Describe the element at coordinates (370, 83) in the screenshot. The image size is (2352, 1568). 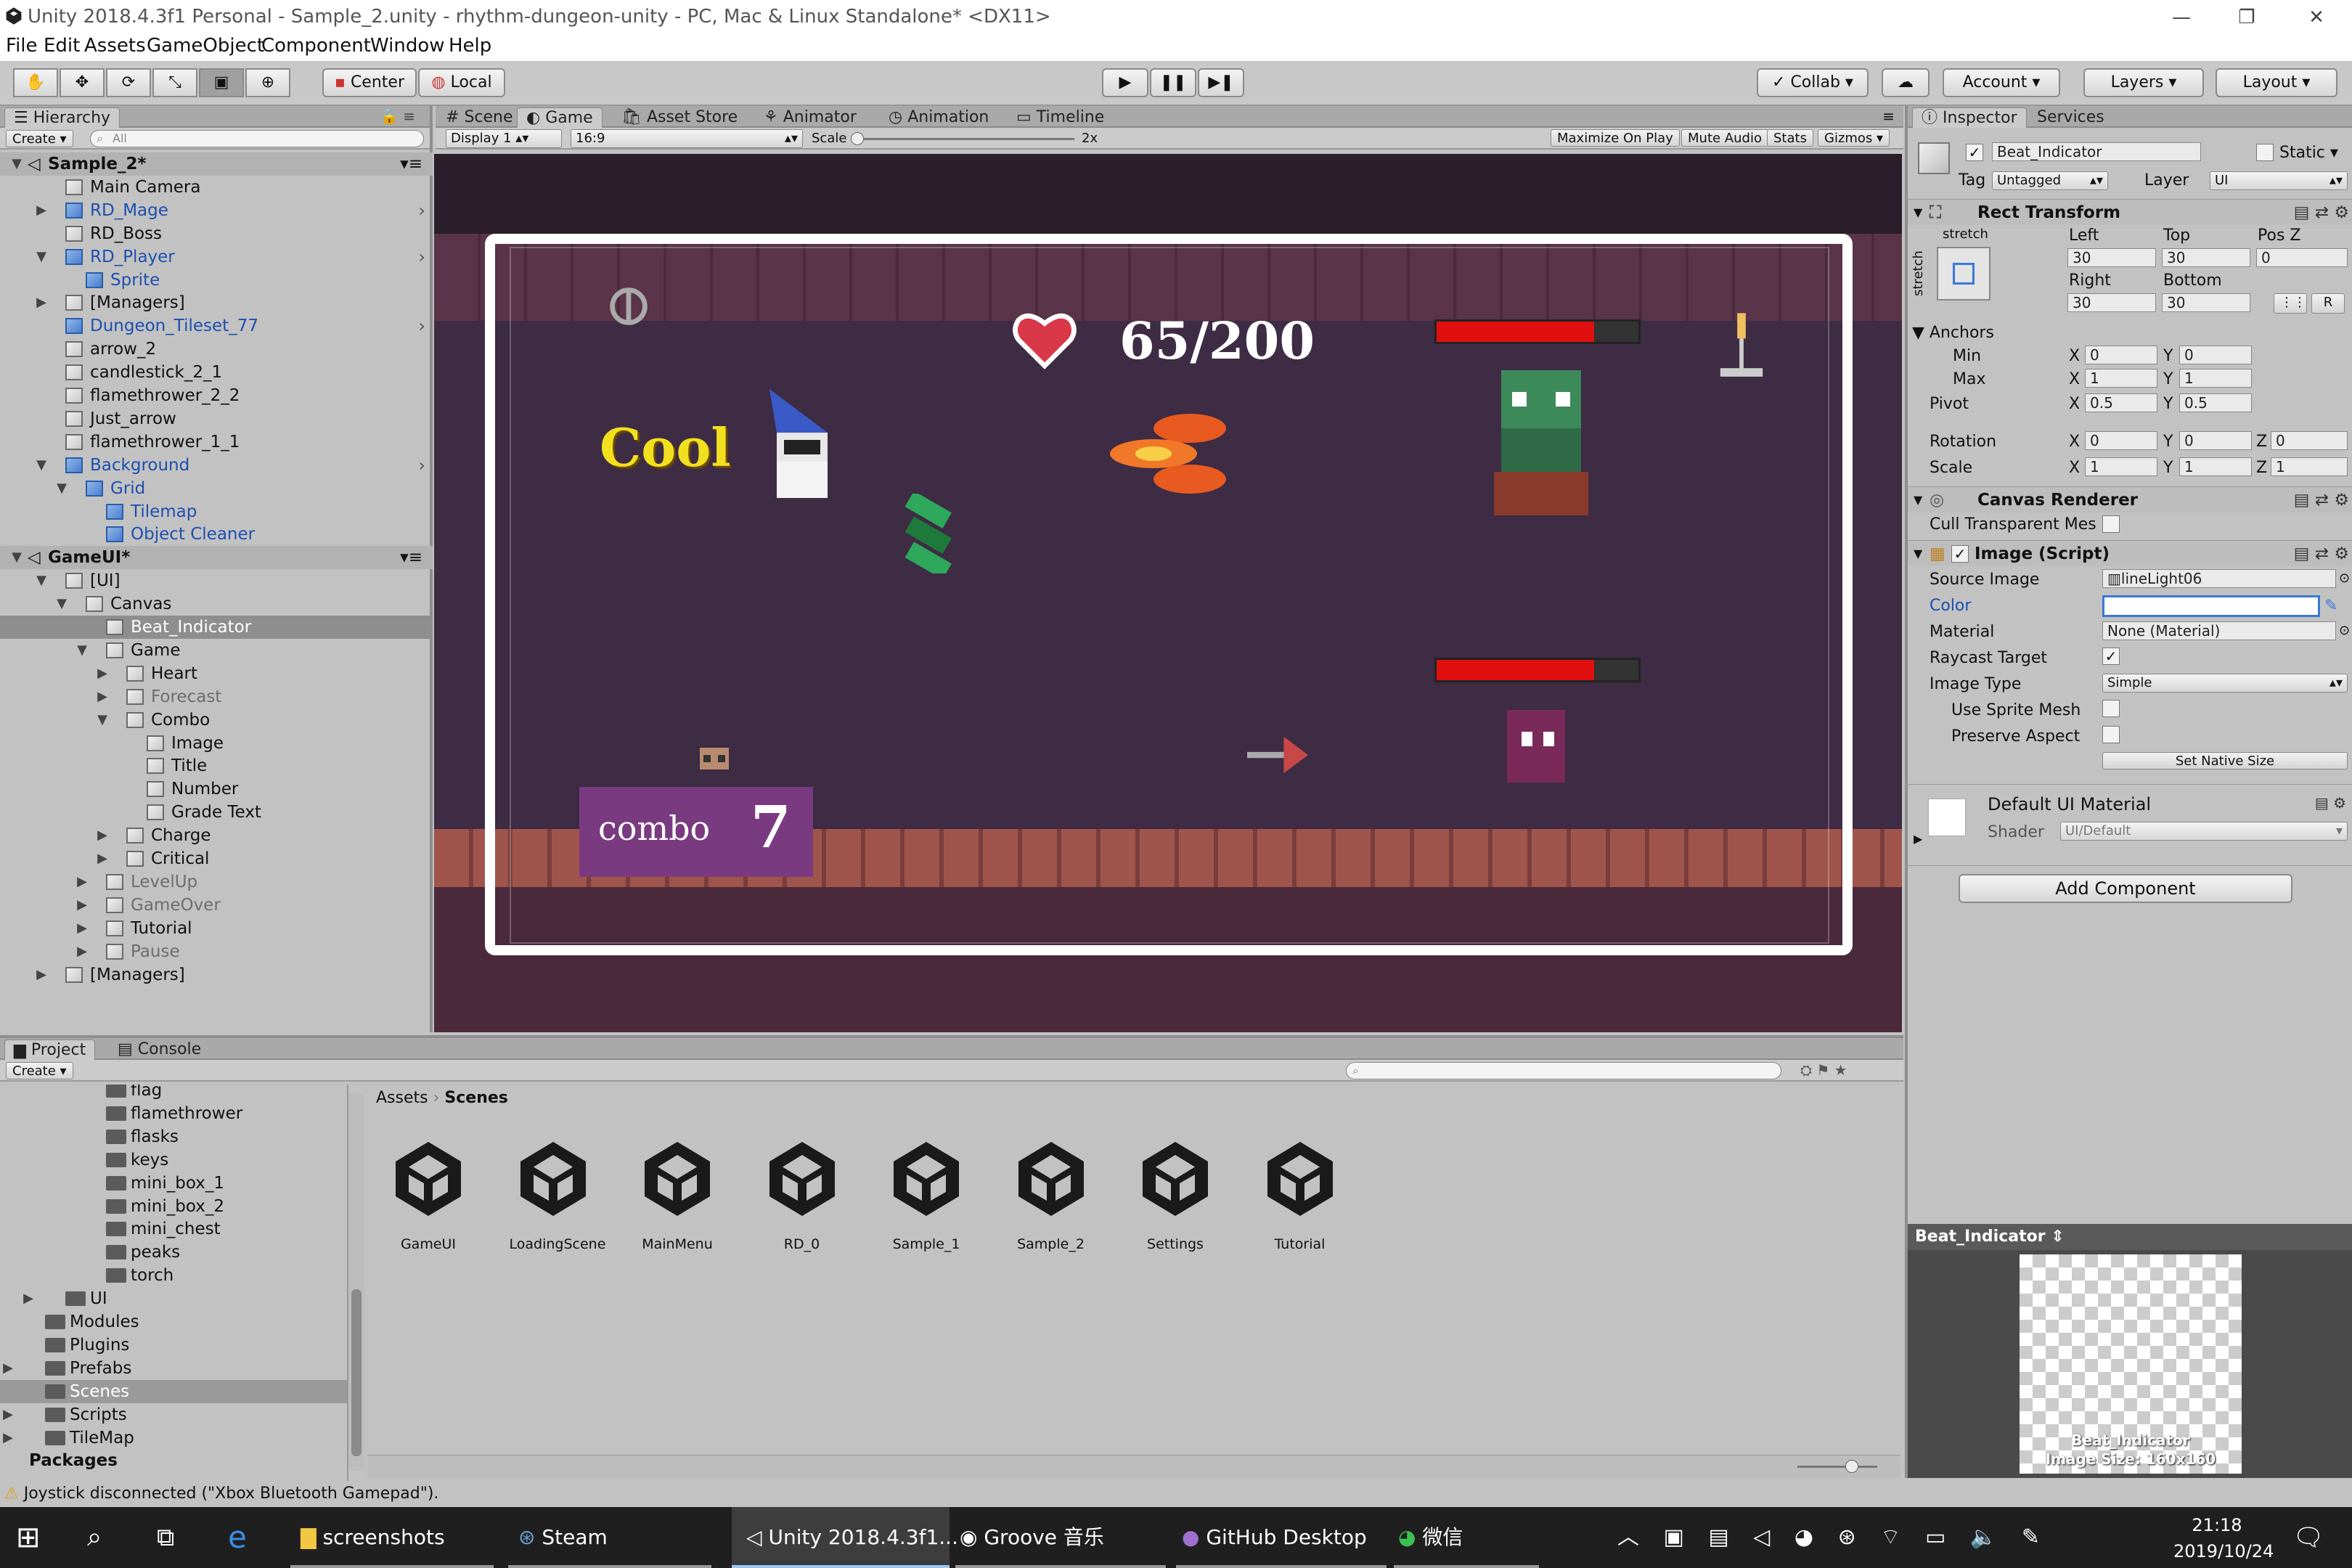
I see `pivot-center-button: ▪ Center` at that location.